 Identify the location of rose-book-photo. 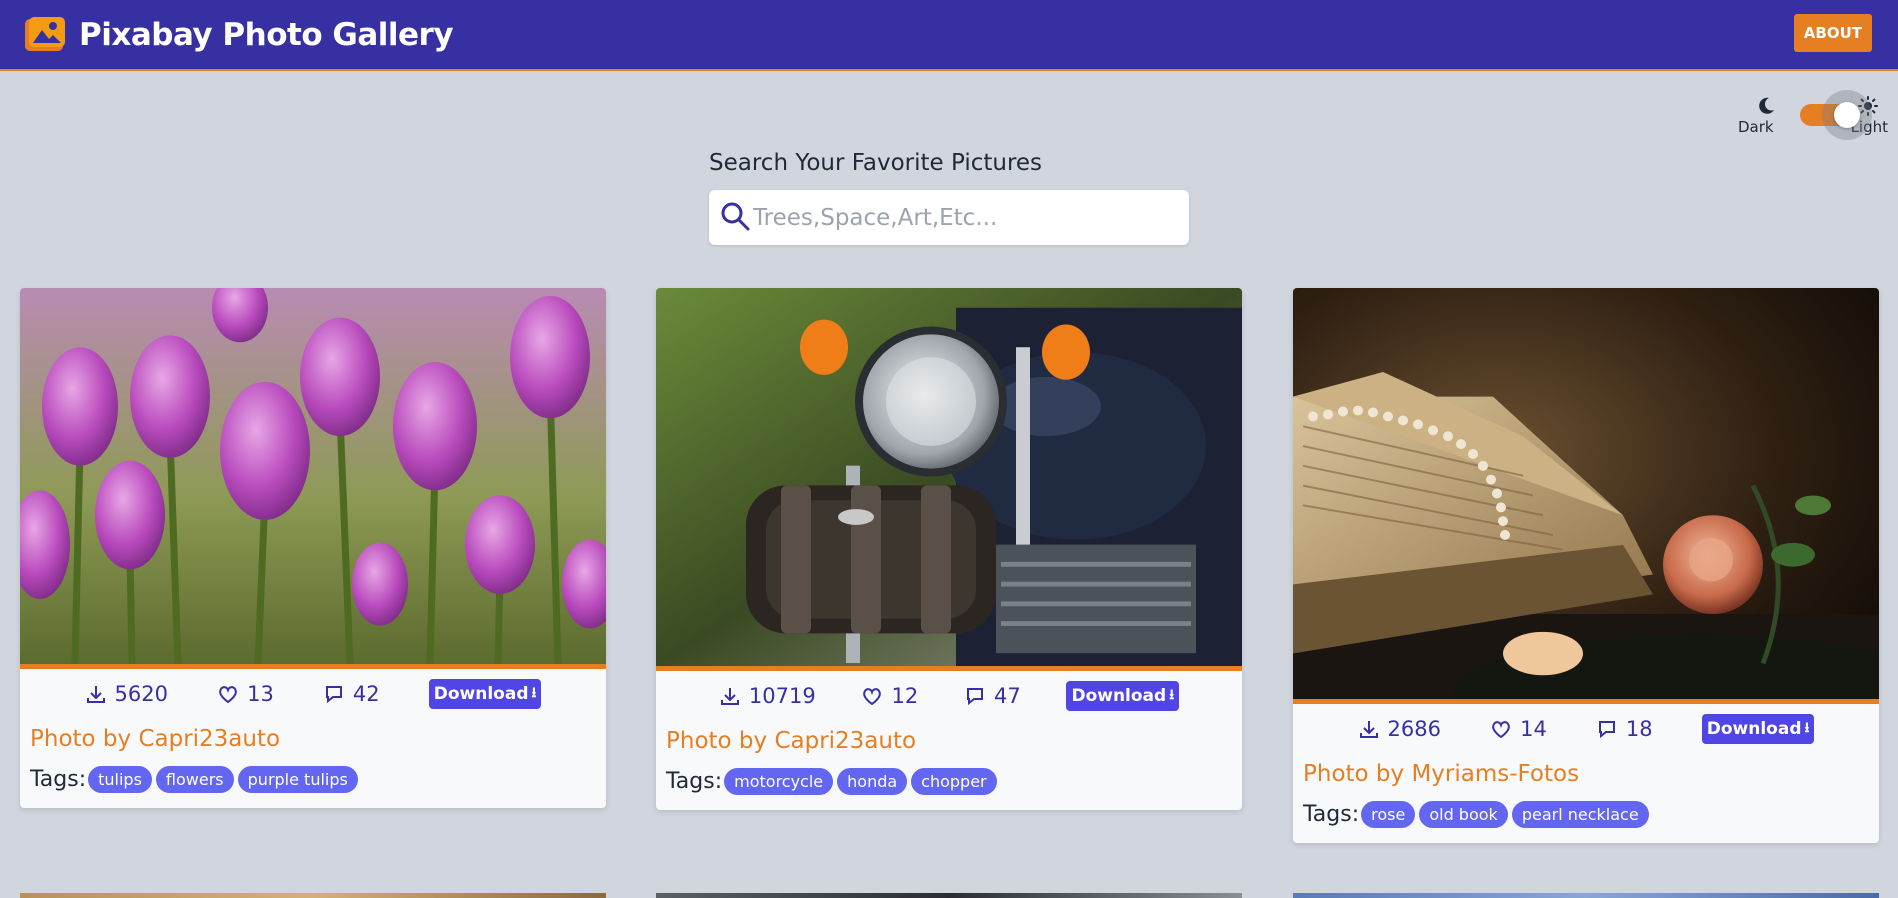
(1586, 496).